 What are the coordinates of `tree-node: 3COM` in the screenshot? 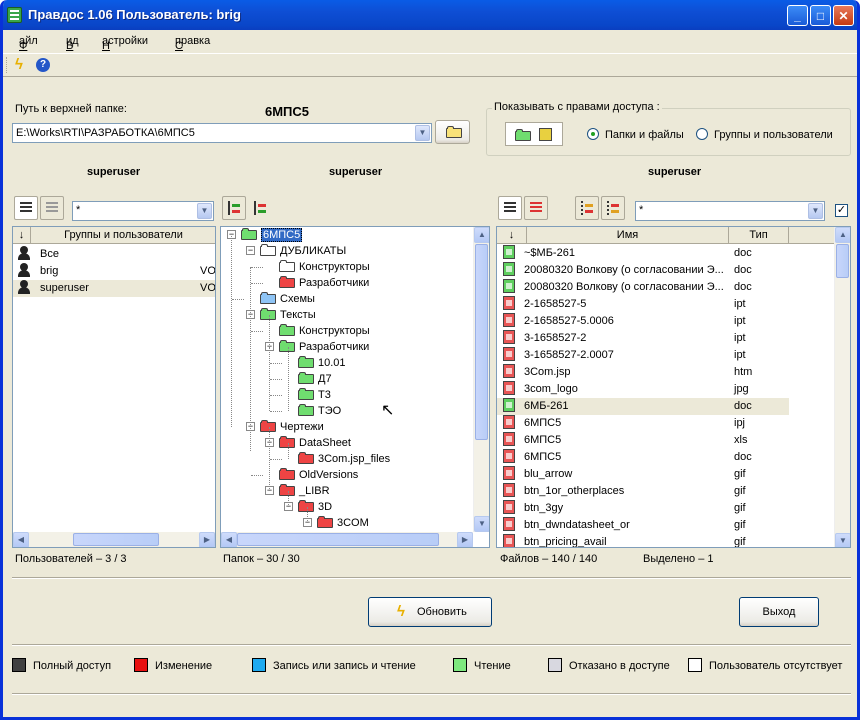 It's located at (343, 523).